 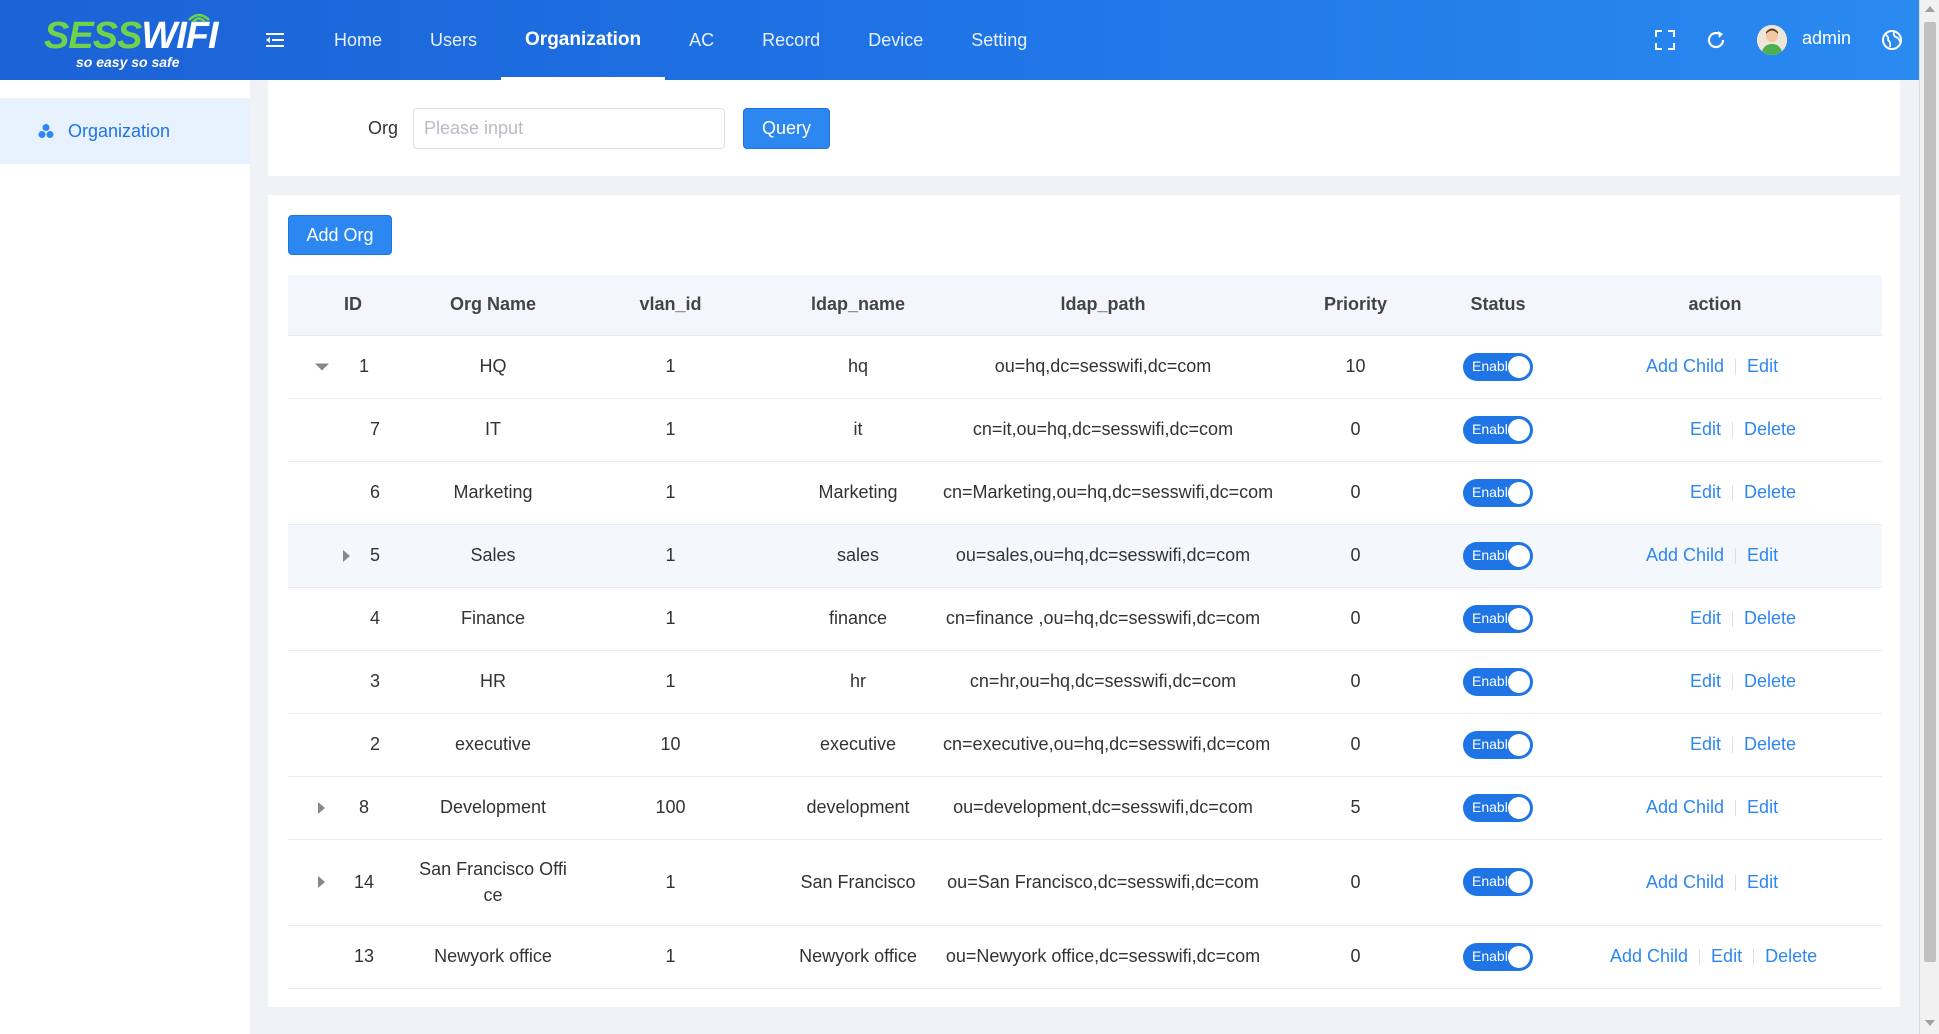 What do you see at coordinates (1665, 40) in the screenshot?
I see `fullscreen-icon` at bounding box center [1665, 40].